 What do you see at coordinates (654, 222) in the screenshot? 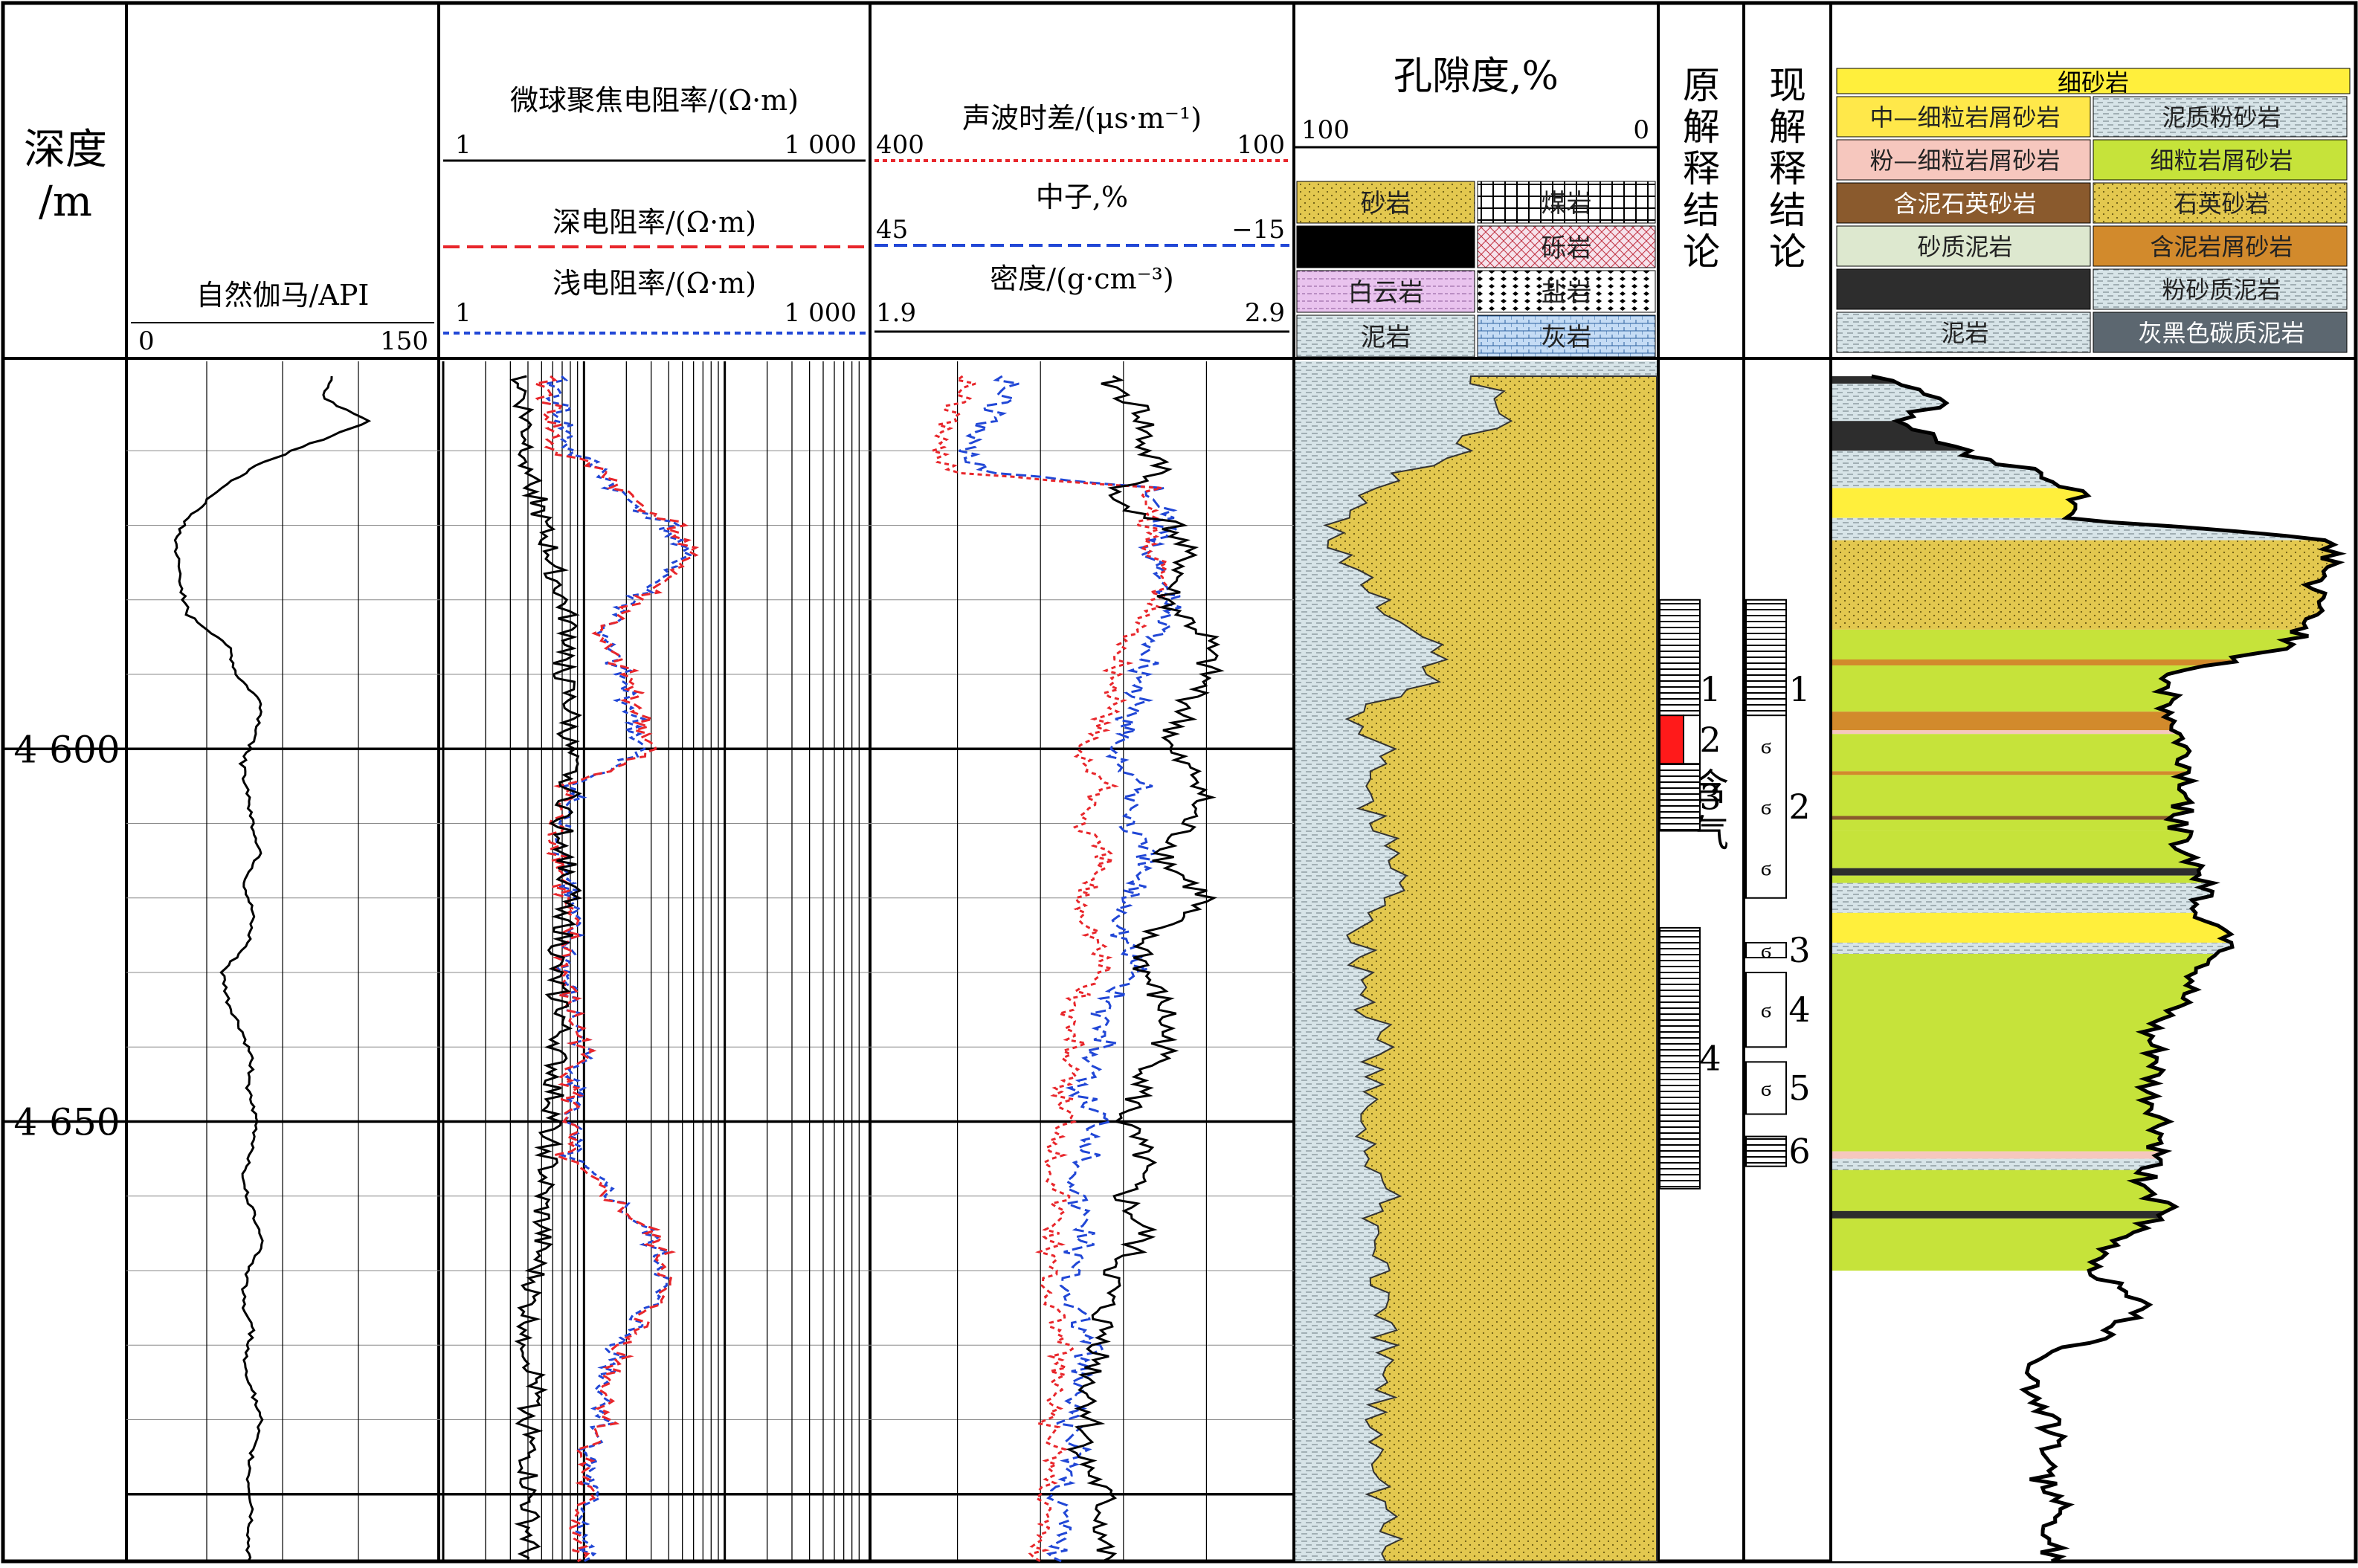
I see `deep-res-label: 深电阻率/(Ω·m)` at bounding box center [654, 222].